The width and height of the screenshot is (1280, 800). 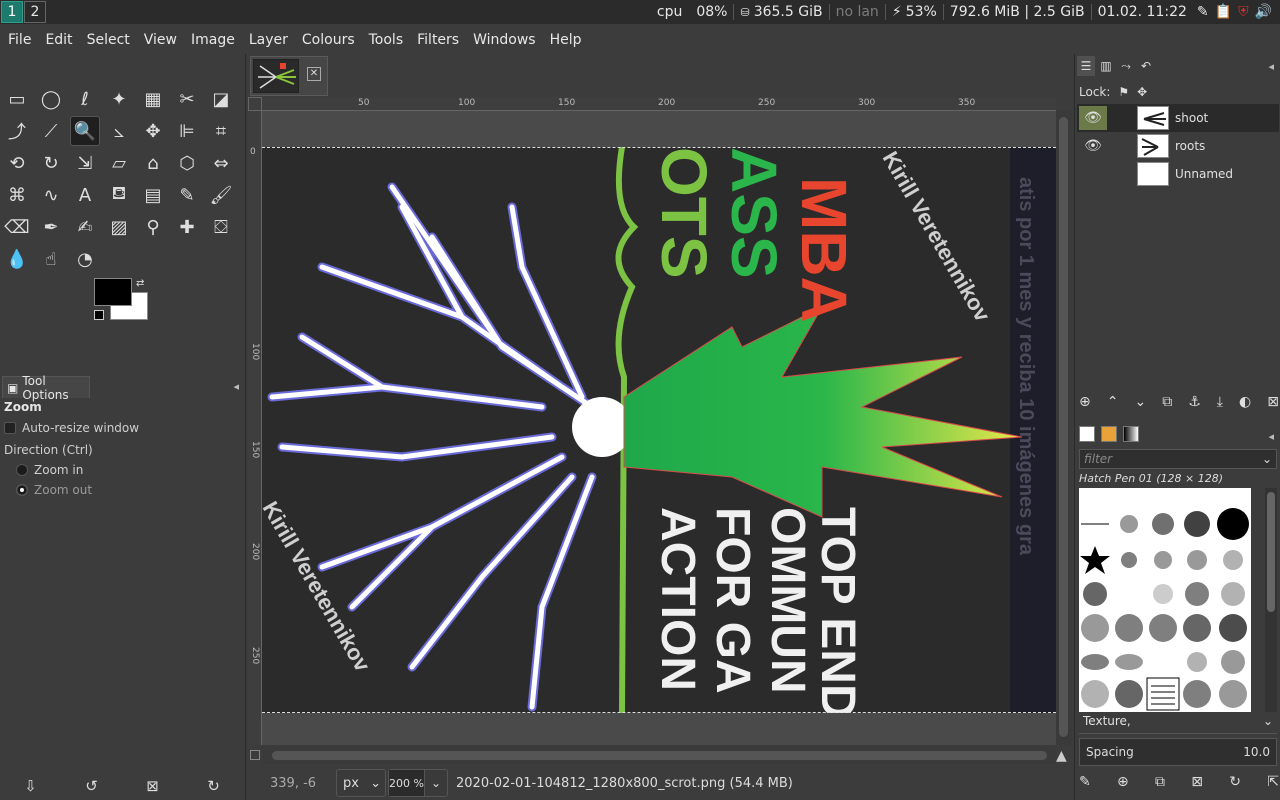 I want to click on move-icon: ✥, so click(x=153, y=131).